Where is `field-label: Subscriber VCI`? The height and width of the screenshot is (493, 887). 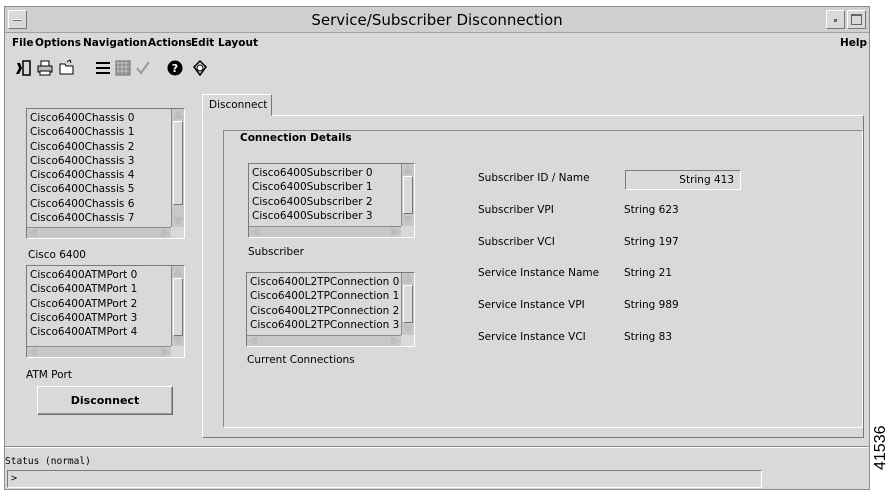
field-label: Subscriber VCI is located at coordinates (516, 242).